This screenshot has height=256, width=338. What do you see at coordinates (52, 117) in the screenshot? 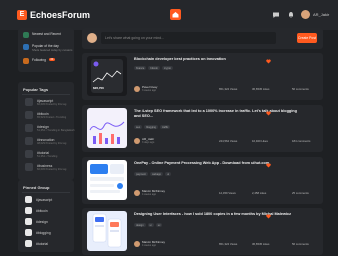
I see `tag-sub: 65,523 Posted • Trending` at bounding box center [52, 117].